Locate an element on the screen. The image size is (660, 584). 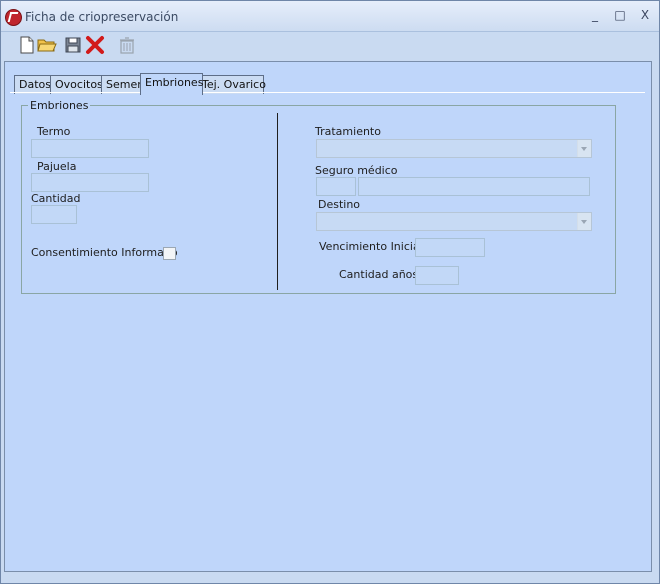
pajuela-field is located at coordinates (90, 182).